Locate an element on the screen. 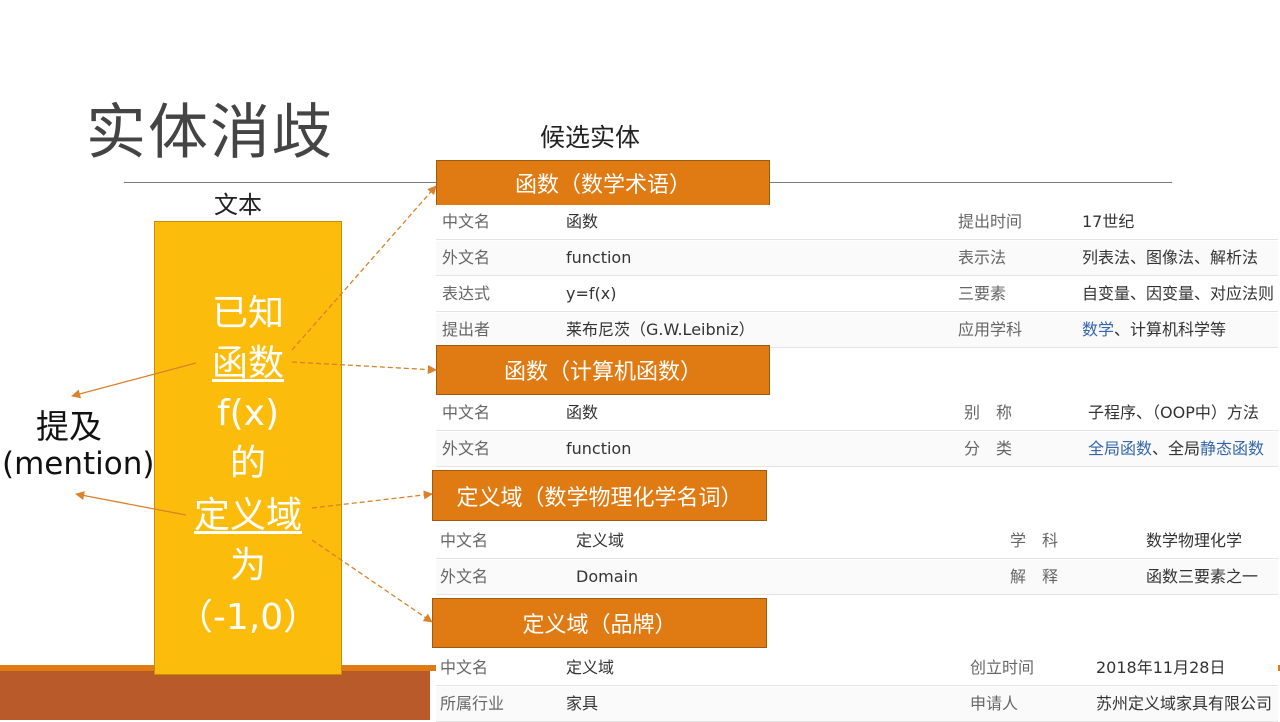  entity-1-r1-key1: 中文名 is located at coordinates (466, 221).